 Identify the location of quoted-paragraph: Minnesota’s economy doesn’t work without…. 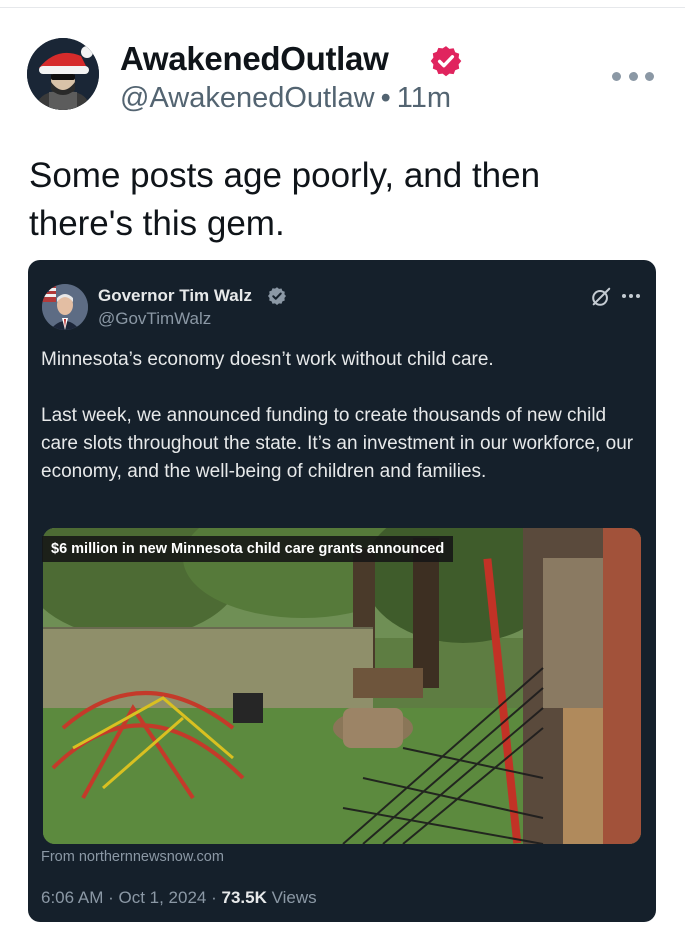
(267, 359).